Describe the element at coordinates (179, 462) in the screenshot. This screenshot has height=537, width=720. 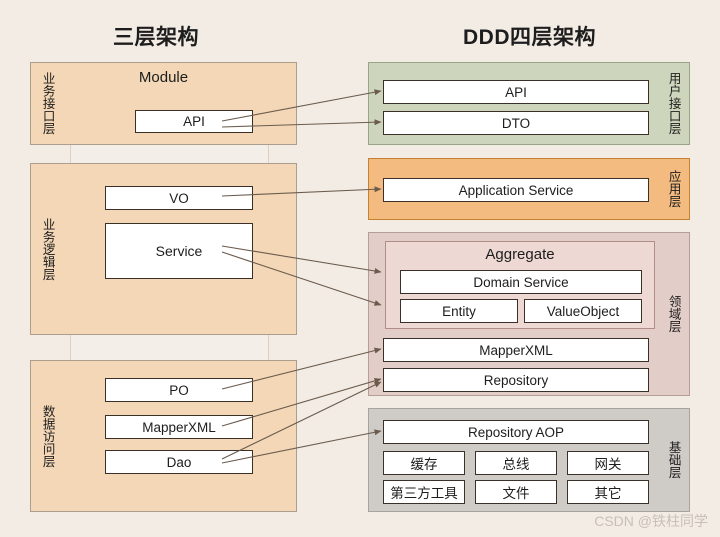
I see `item-dao: Dao` at that location.